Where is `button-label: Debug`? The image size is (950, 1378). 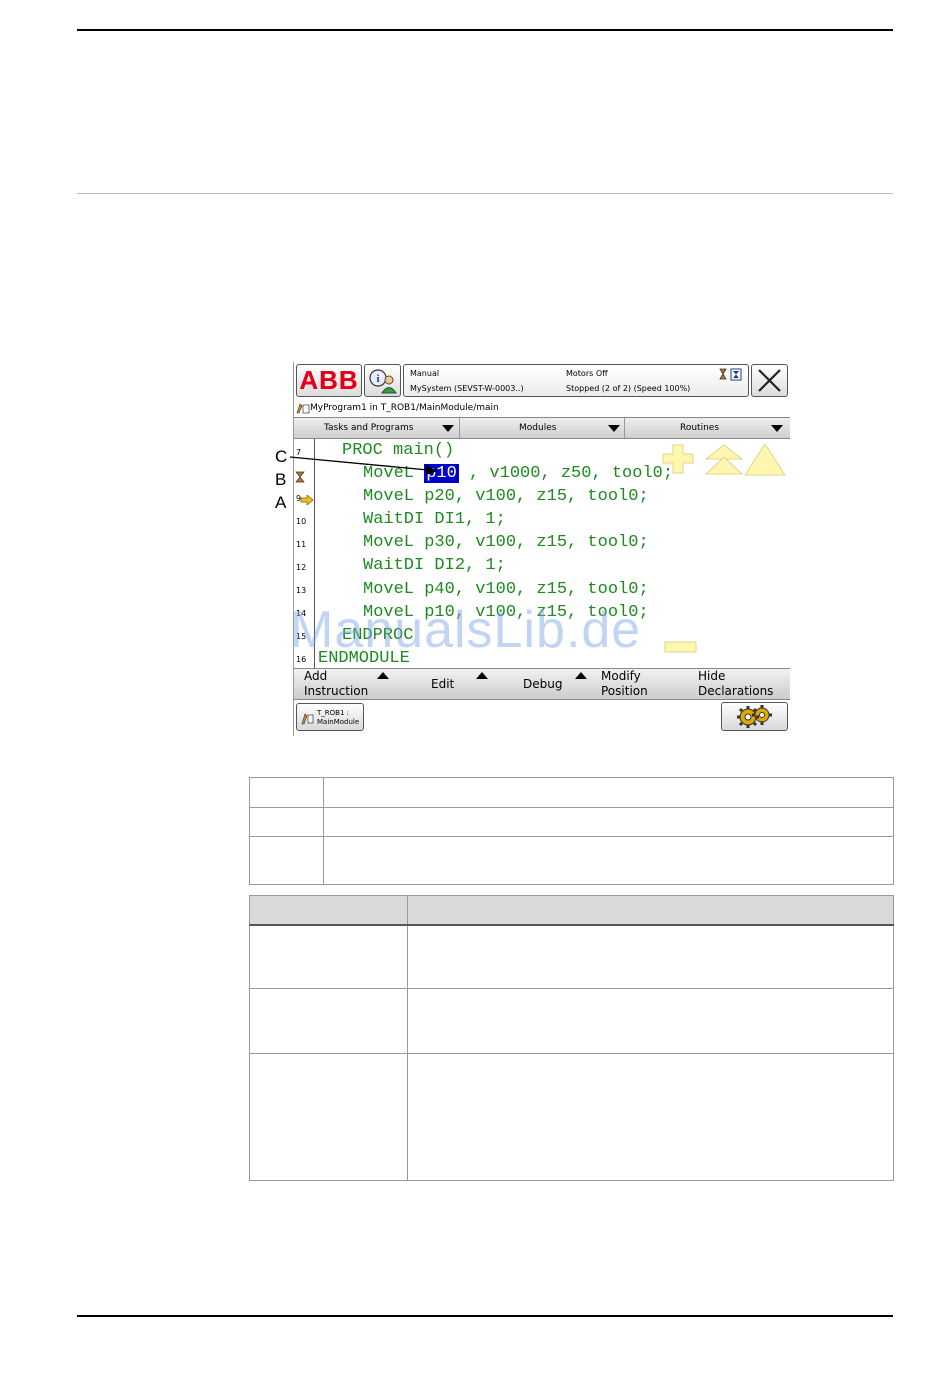 button-label: Debug is located at coordinates (543, 684).